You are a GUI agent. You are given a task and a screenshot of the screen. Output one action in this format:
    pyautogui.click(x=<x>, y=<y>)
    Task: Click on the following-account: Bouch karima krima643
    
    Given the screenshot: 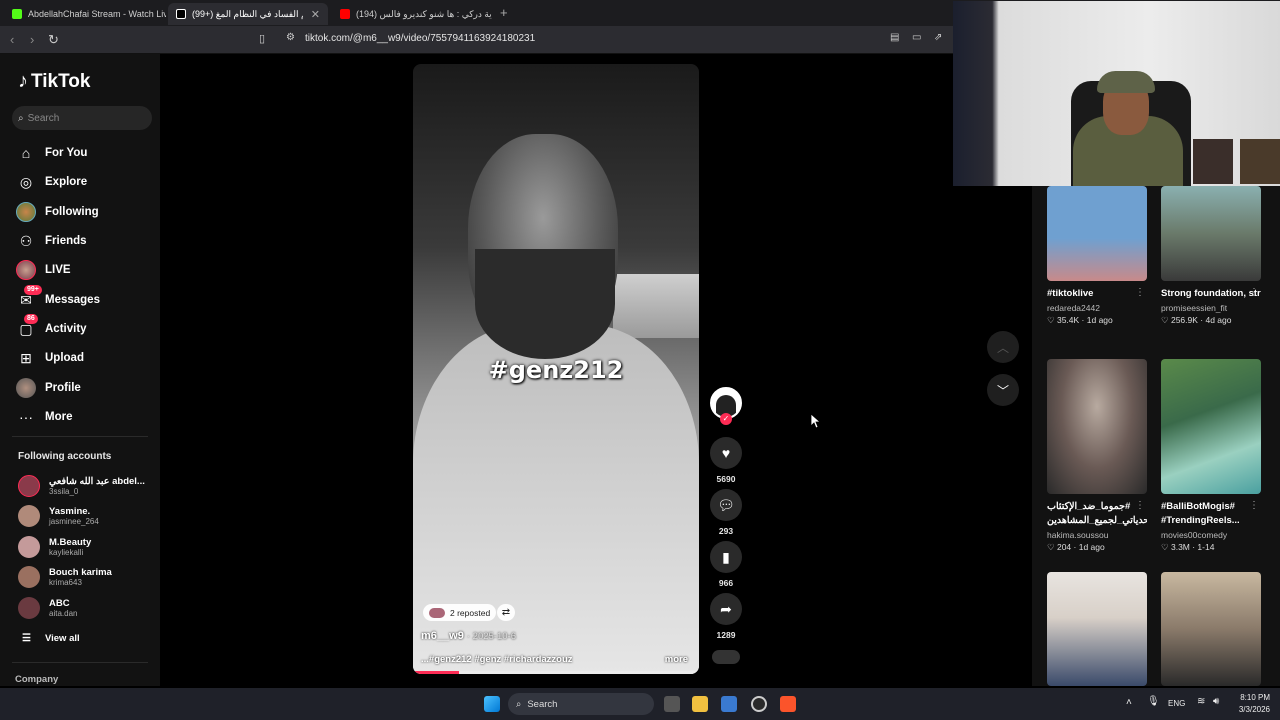 What is the action you would take?
    pyautogui.click(x=65, y=577)
    